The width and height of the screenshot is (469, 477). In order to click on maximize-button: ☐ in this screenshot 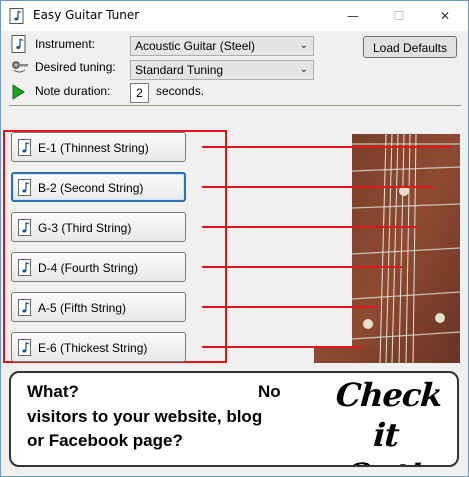, I will do `click(399, 16)`.